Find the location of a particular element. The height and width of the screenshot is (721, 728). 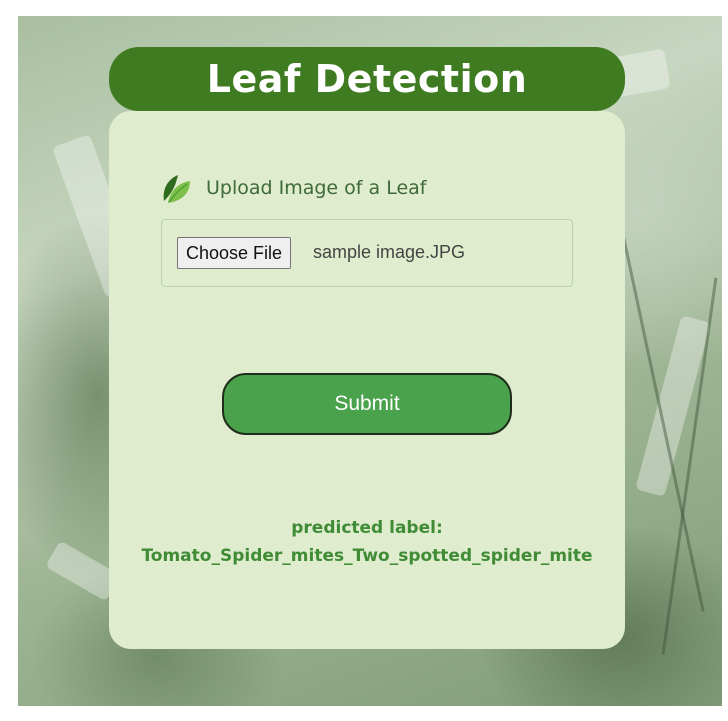

result-heading: predicted label: is located at coordinates (367, 528).